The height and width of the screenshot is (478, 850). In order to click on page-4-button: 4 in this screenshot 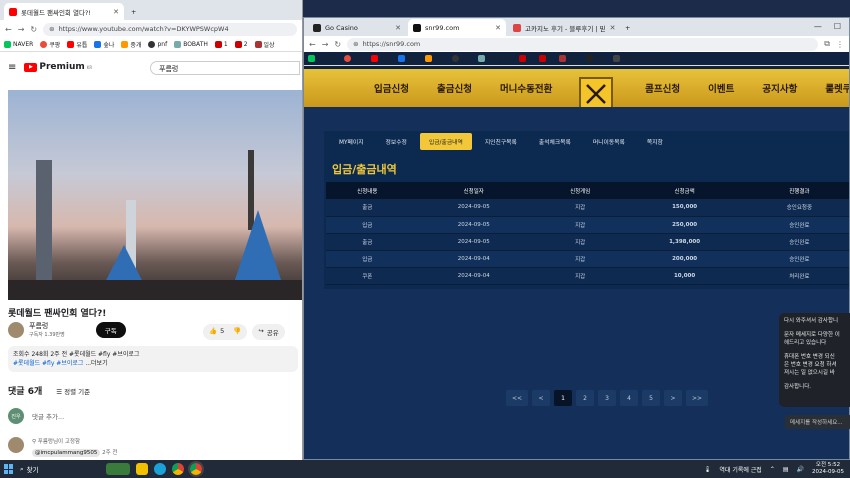, I will do `click(629, 398)`.